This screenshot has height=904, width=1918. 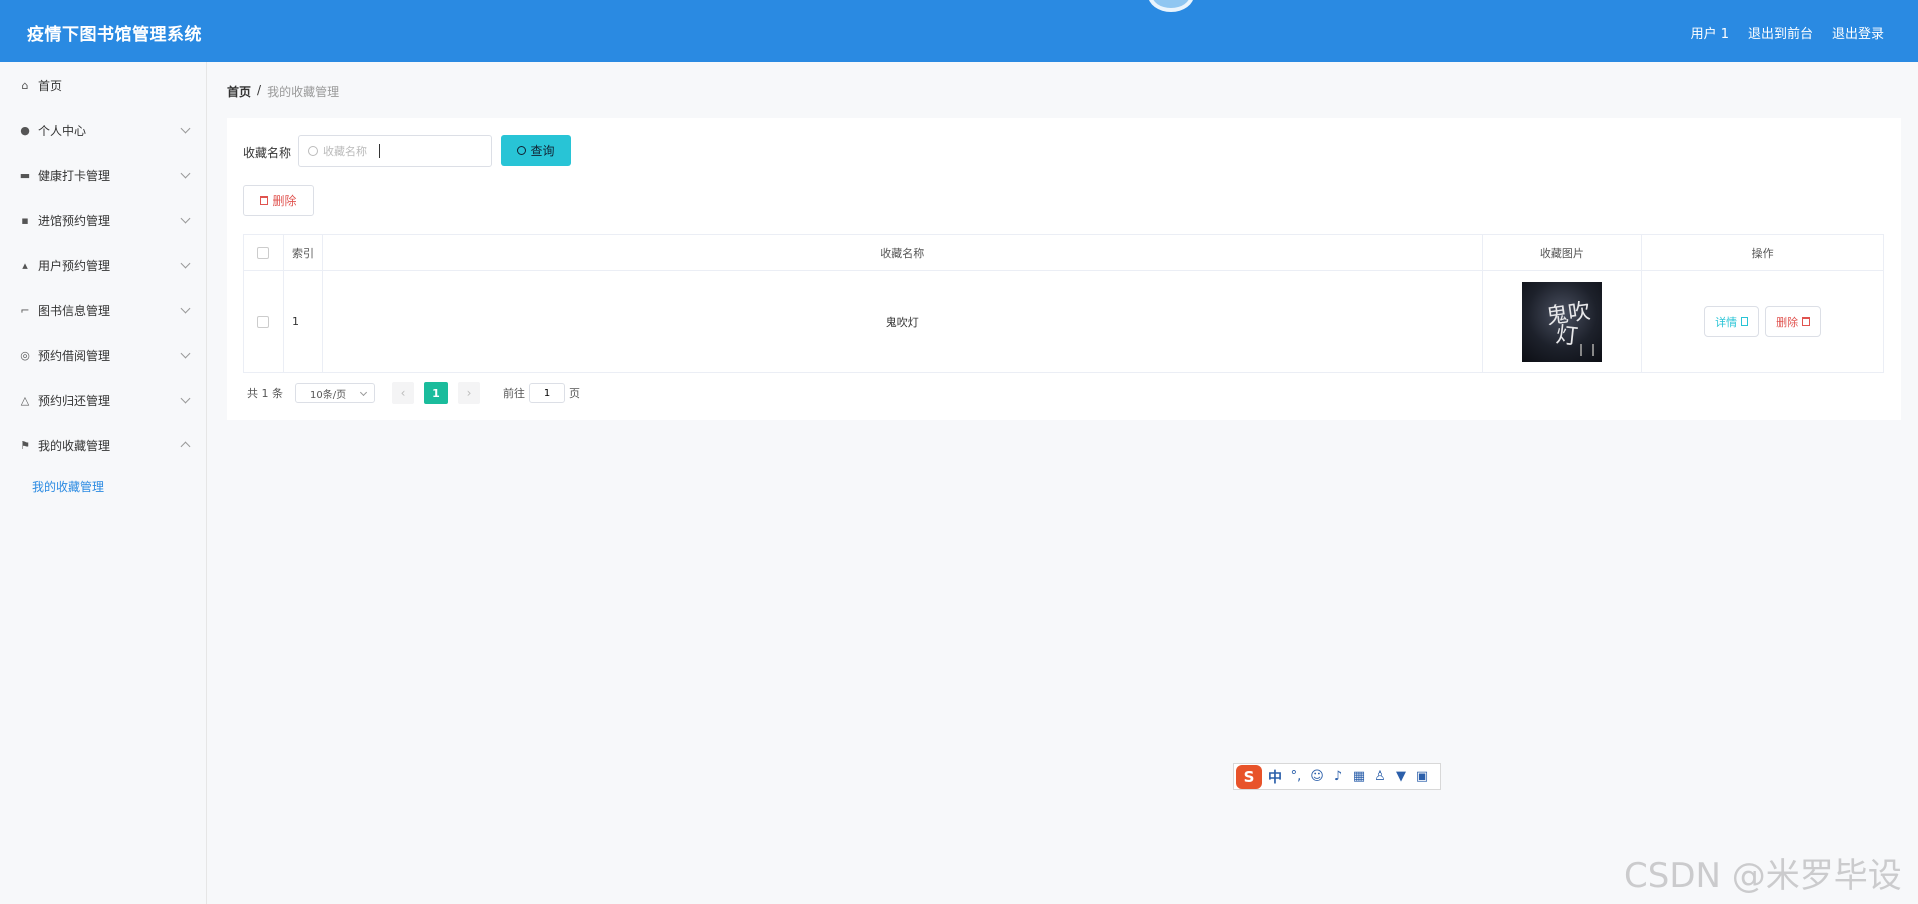 I want to click on page-number-1: 1, so click(x=436, y=393).